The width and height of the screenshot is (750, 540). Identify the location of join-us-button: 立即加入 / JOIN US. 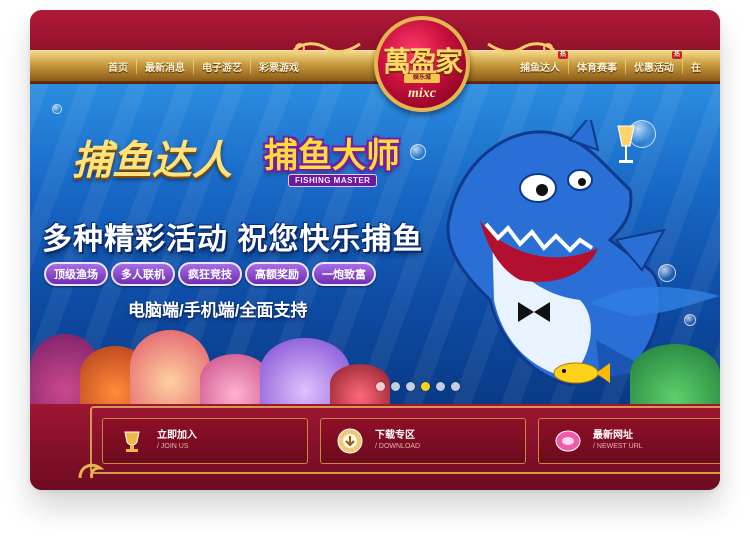
(205, 441).